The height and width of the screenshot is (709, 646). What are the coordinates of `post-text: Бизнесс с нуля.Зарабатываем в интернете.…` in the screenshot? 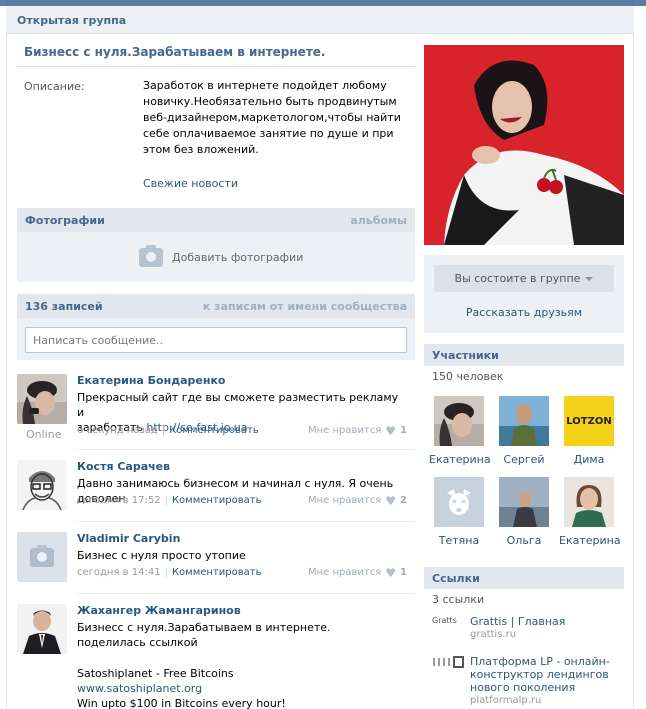 It's located at (204, 635).